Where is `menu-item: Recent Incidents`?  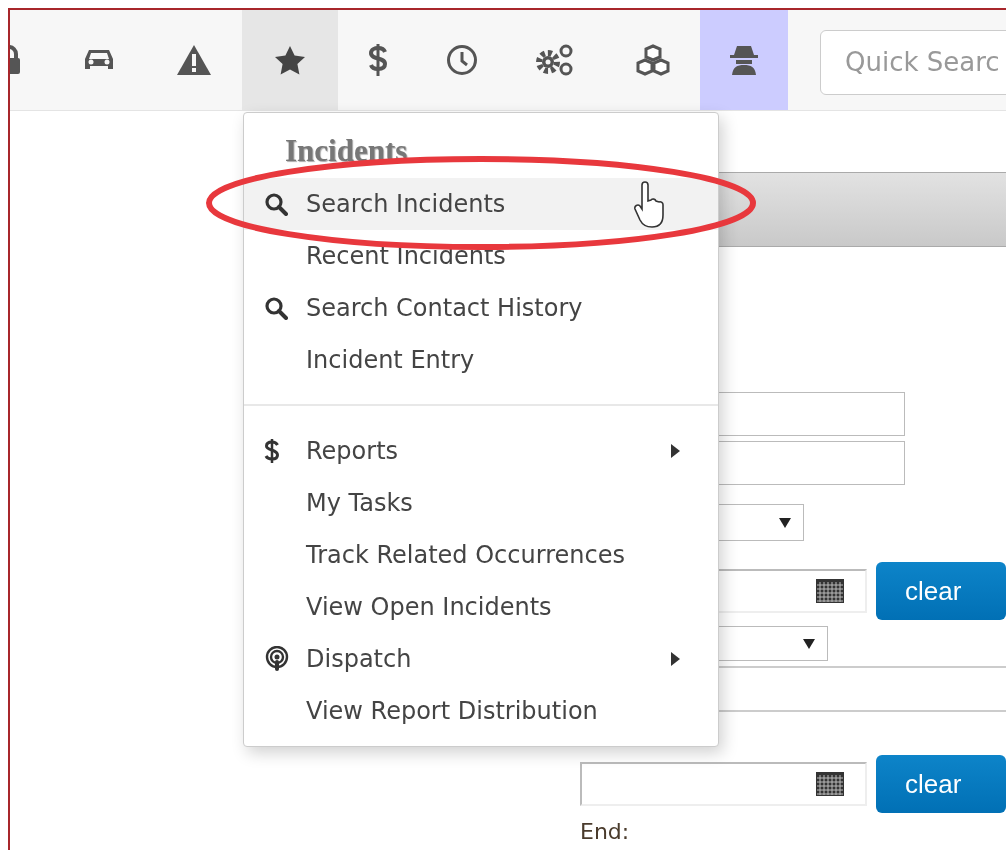 menu-item: Recent Incidents is located at coordinates (481, 256).